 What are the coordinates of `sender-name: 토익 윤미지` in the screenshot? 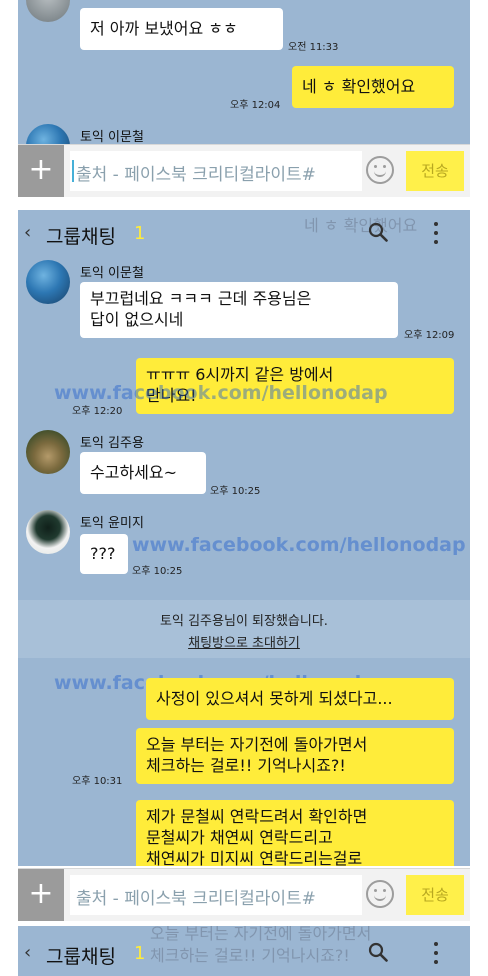 It's located at (112, 523).